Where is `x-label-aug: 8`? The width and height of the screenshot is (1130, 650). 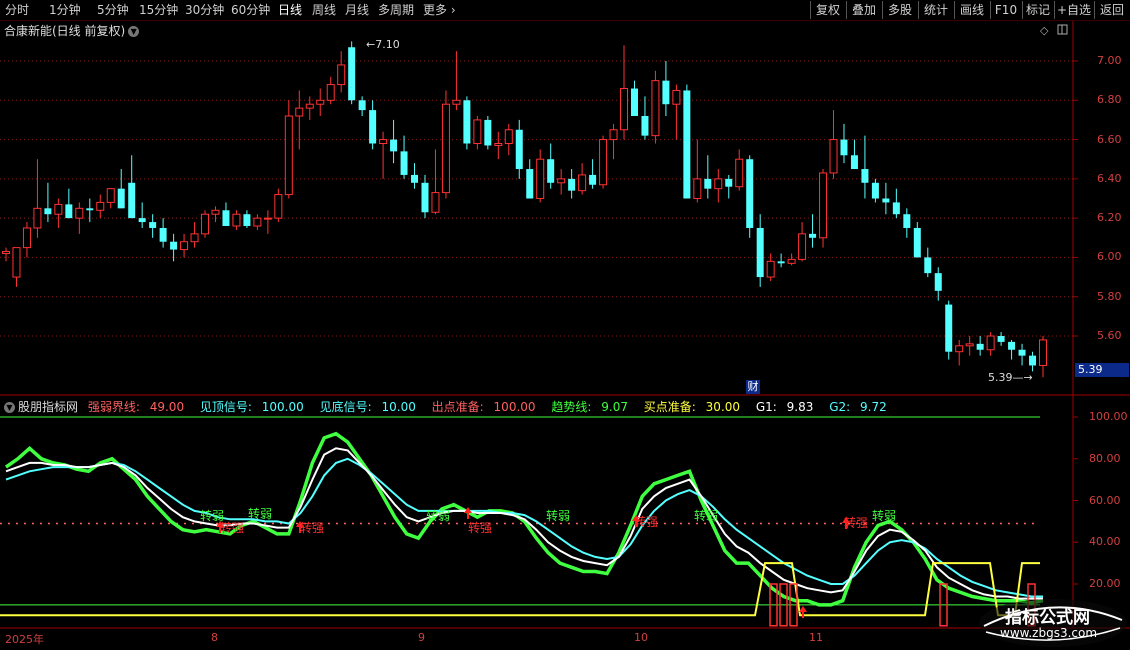 x-label-aug: 8 is located at coordinates (214, 637).